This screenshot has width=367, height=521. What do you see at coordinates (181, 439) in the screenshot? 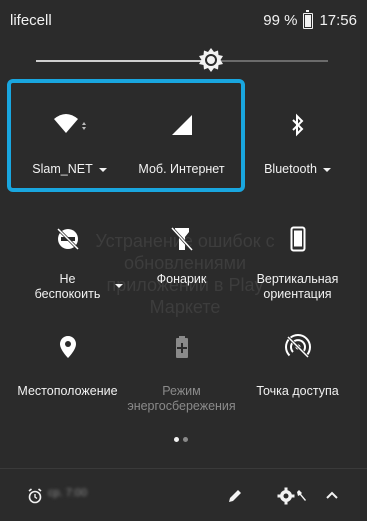
I see `page-indicator` at bounding box center [181, 439].